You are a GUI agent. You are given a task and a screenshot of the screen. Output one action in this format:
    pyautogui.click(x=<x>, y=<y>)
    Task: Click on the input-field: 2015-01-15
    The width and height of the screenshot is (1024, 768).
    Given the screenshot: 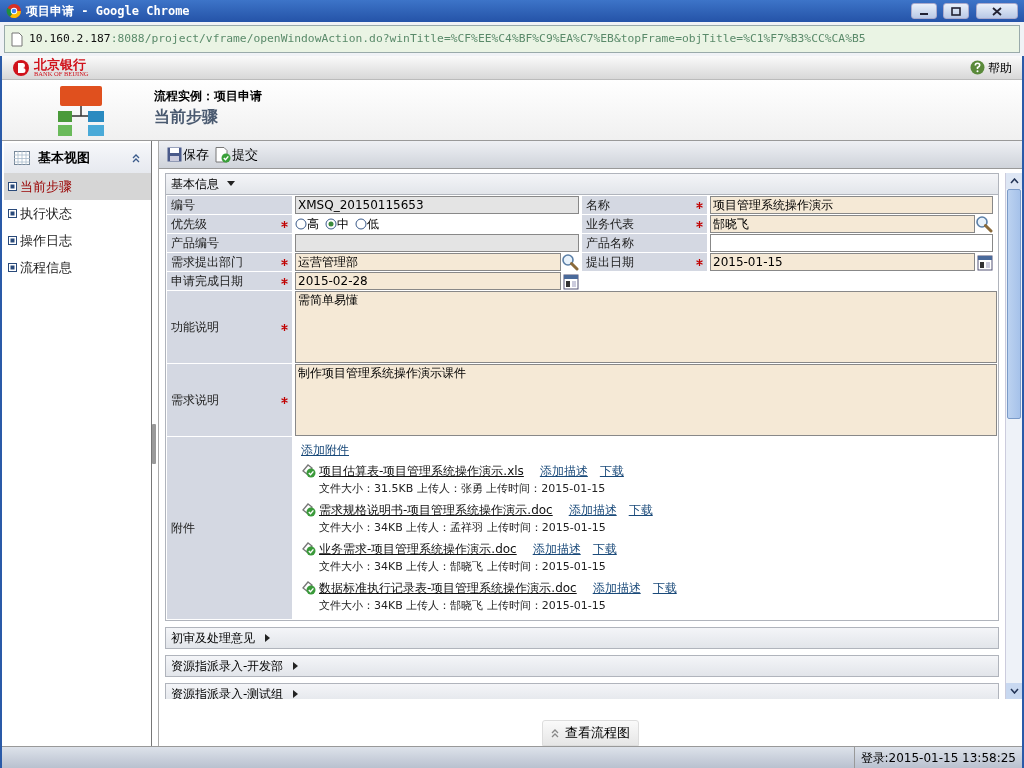 What is the action you would take?
    pyautogui.click(x=842, y=262)
    